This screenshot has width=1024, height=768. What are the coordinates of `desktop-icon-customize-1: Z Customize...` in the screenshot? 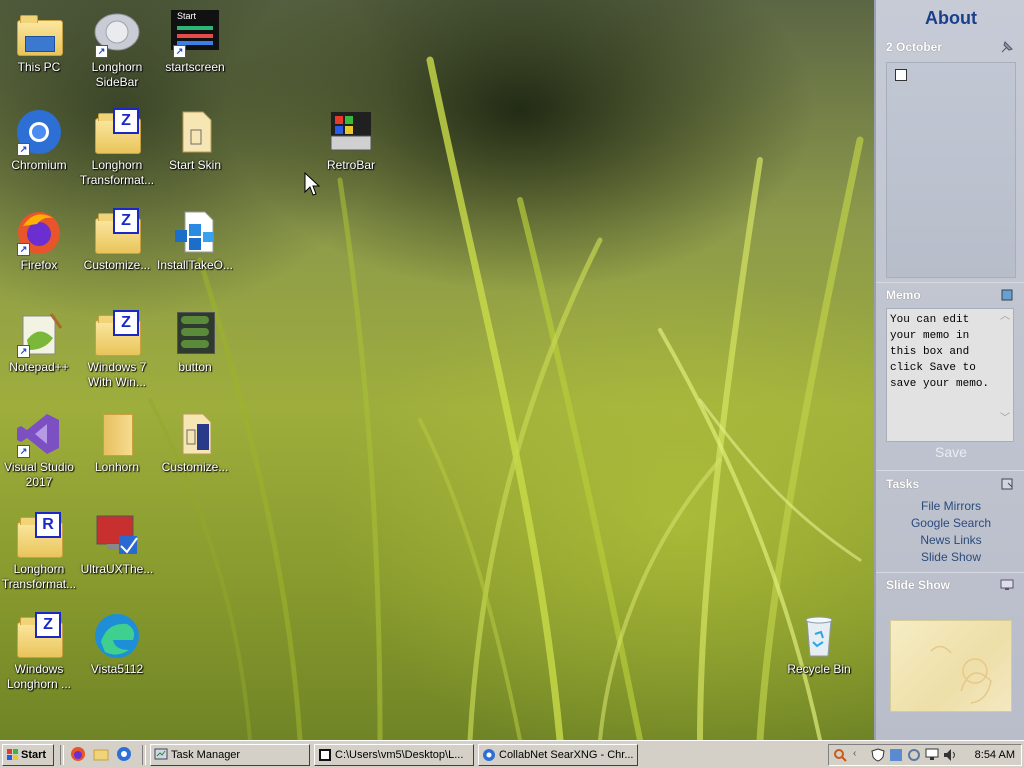 It's located at (117, 240).